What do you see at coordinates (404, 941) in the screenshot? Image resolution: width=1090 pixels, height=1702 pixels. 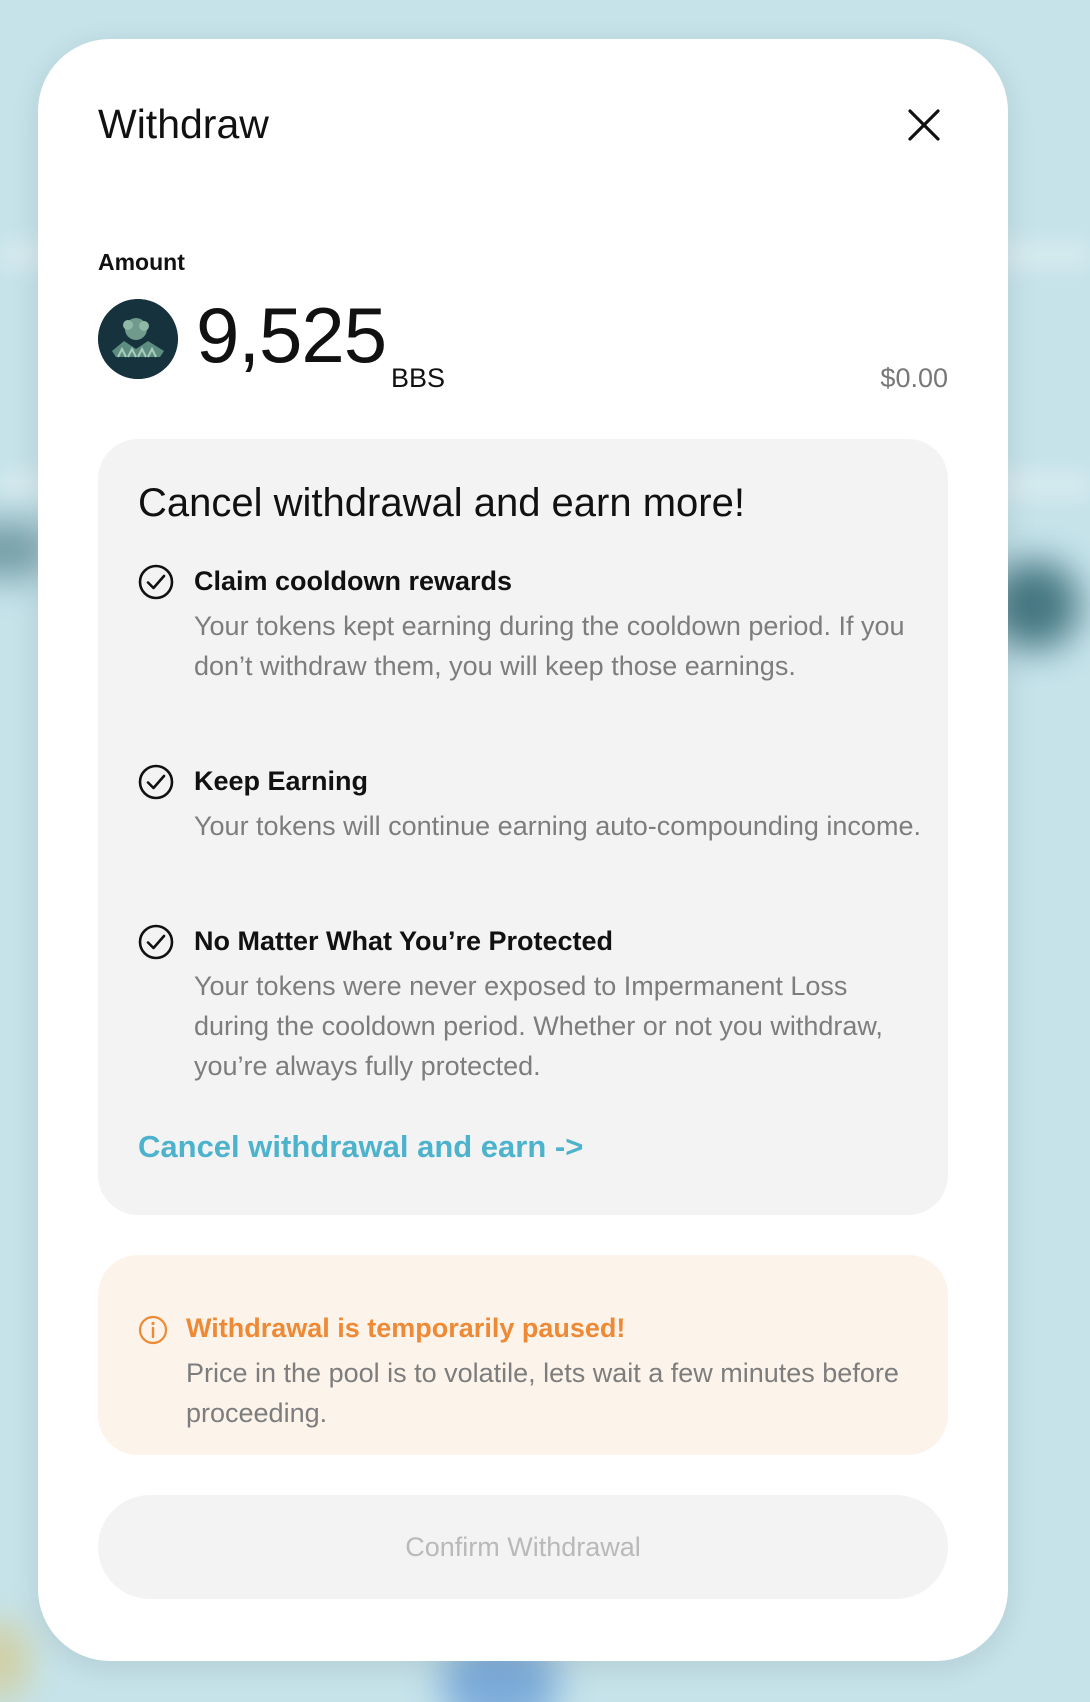 I see `benefit-title: No Matter What You’re Protected` at bounding box center [404, 941].